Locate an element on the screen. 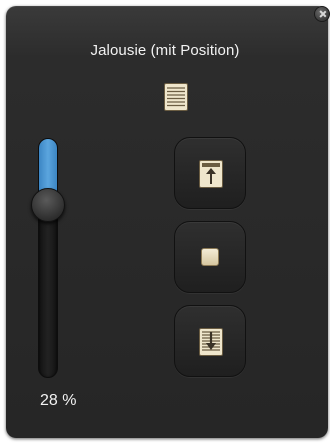 The height and width of the screenshot is (446, 330). blind-down-button is located at coordinates (210, 341).